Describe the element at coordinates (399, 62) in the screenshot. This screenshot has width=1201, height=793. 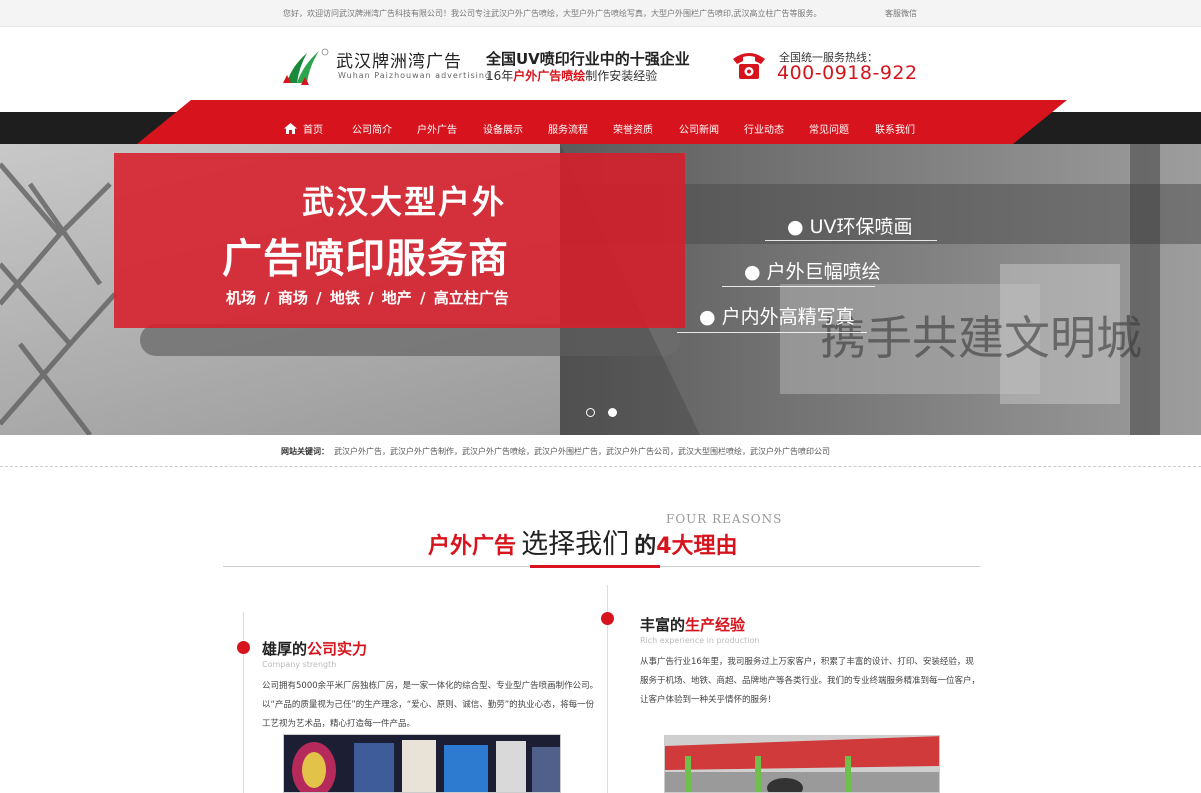
I see `logo-chinese-name: 武汉牌洲湾广告` at that location.